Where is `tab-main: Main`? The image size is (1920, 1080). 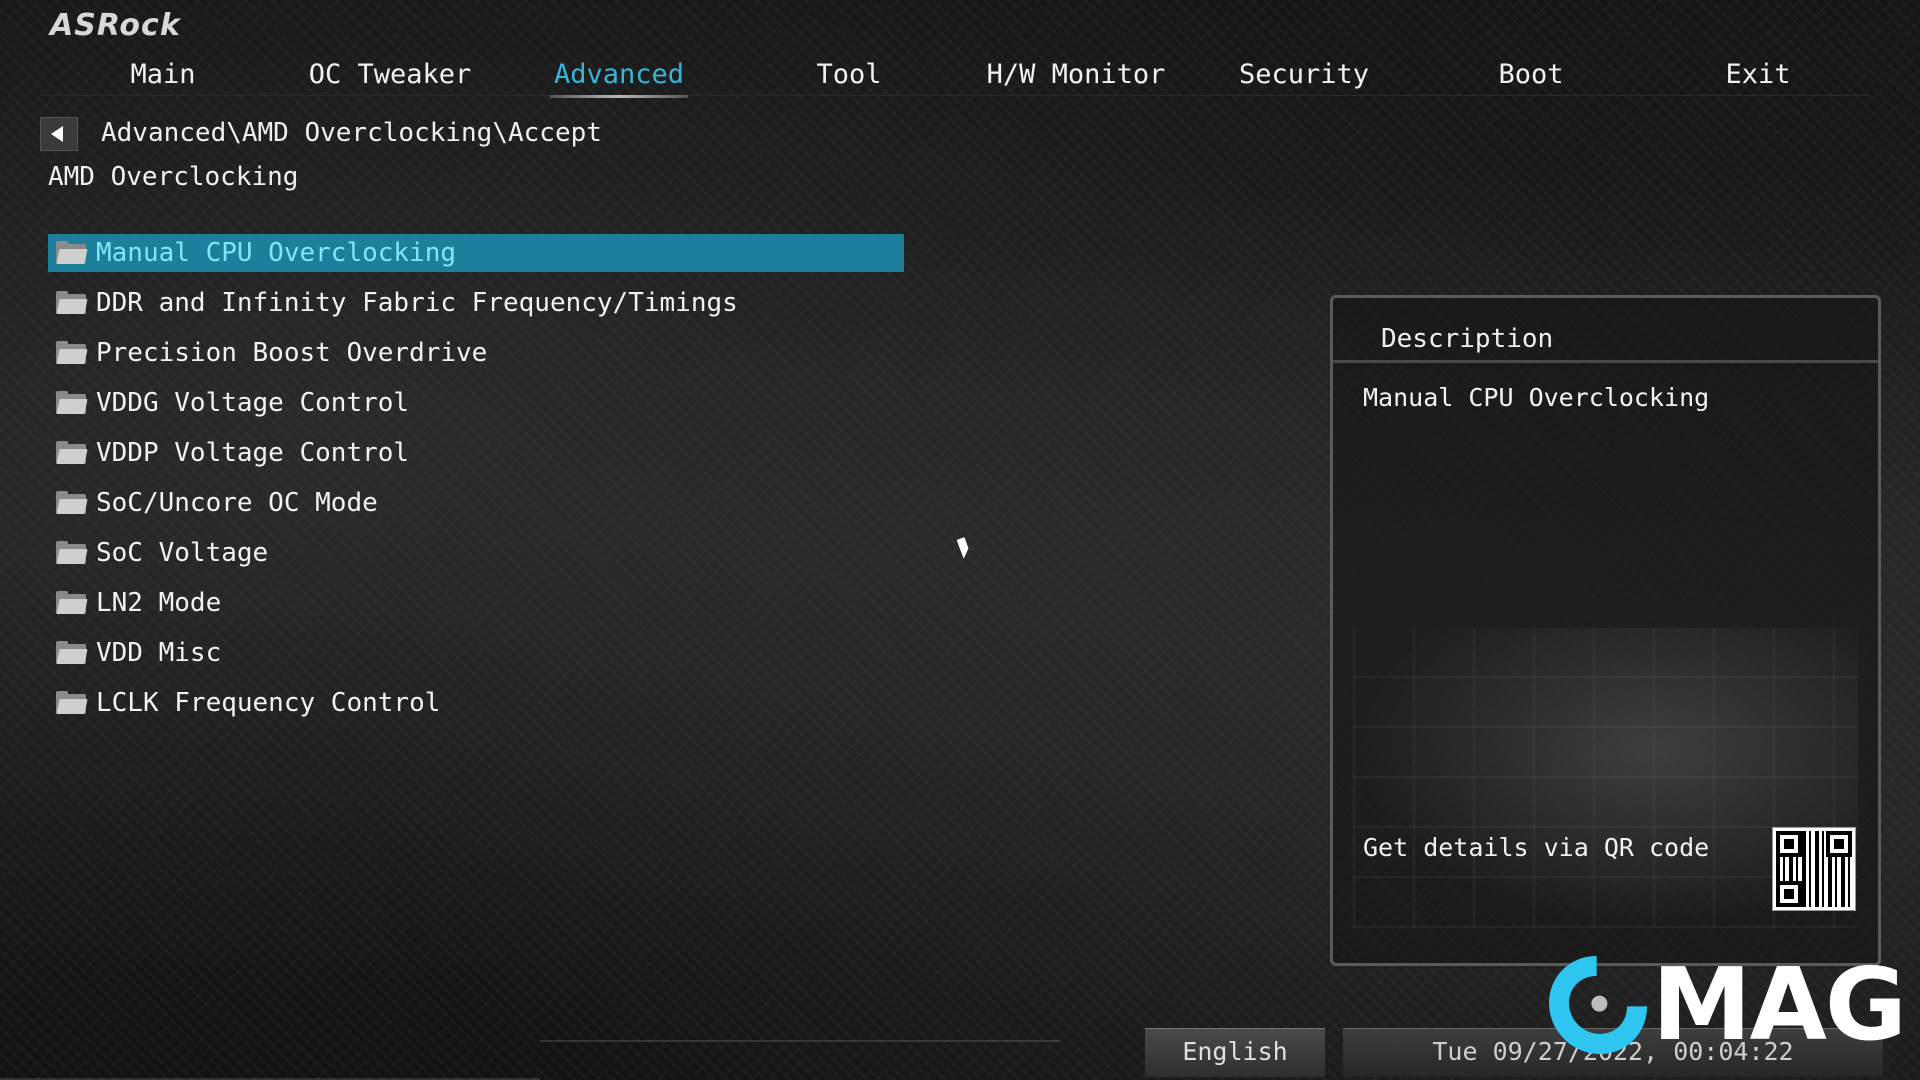
tab-main: Main is located at coordinates (162, 74).